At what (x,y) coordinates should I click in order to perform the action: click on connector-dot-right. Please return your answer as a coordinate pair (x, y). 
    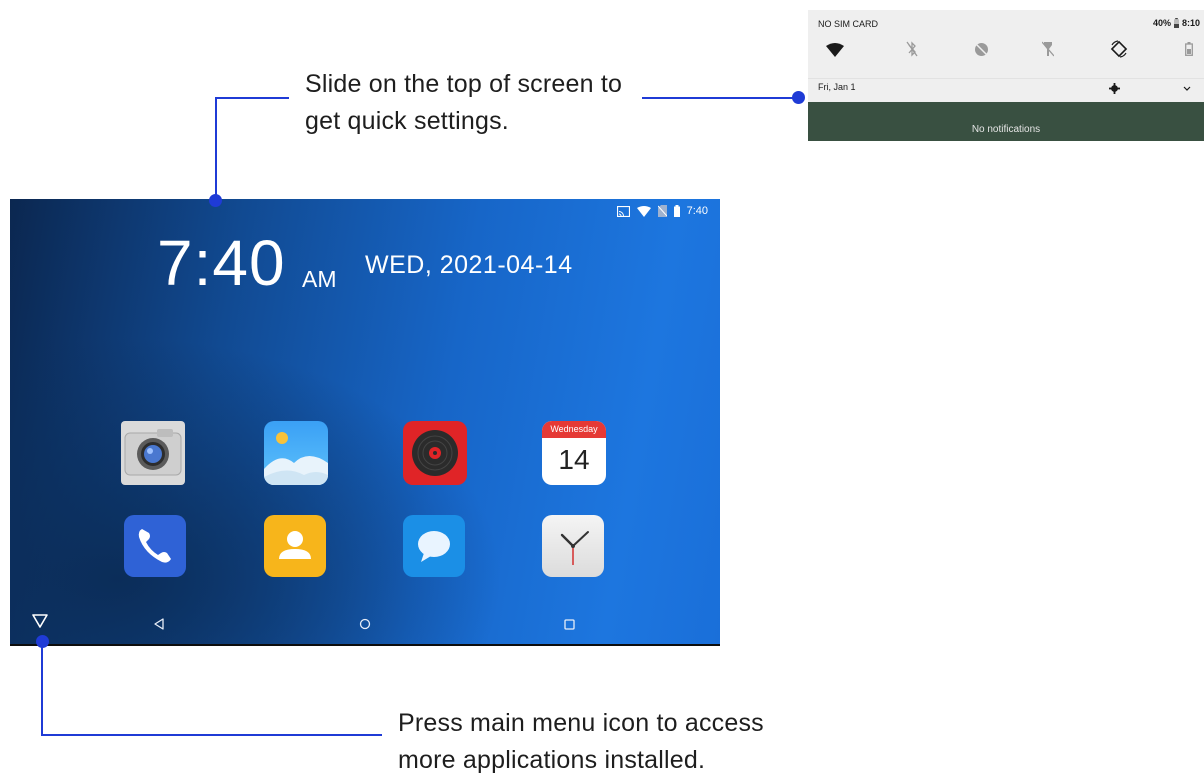
    Looking at the image, I should click on (798, 97).